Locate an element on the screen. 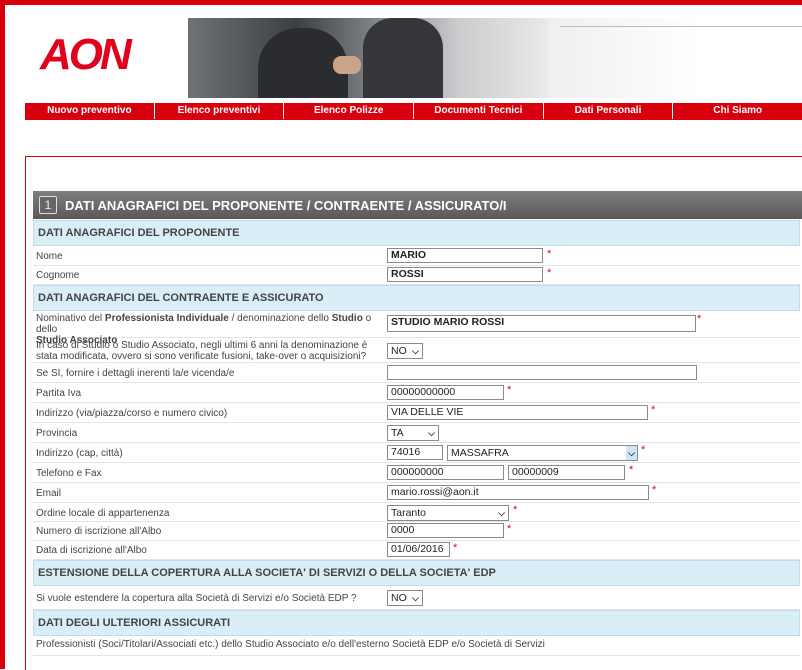  label-partita-iva: Partita Iva is located at coordinates (59, 393).